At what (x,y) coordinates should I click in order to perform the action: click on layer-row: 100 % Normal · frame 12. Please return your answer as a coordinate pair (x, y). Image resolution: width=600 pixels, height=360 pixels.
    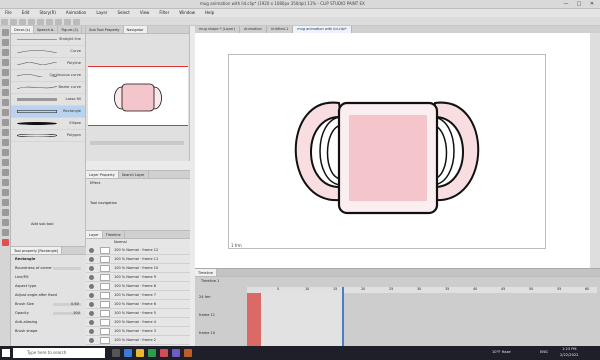
    Looking at the image, I should click on (138, 250).